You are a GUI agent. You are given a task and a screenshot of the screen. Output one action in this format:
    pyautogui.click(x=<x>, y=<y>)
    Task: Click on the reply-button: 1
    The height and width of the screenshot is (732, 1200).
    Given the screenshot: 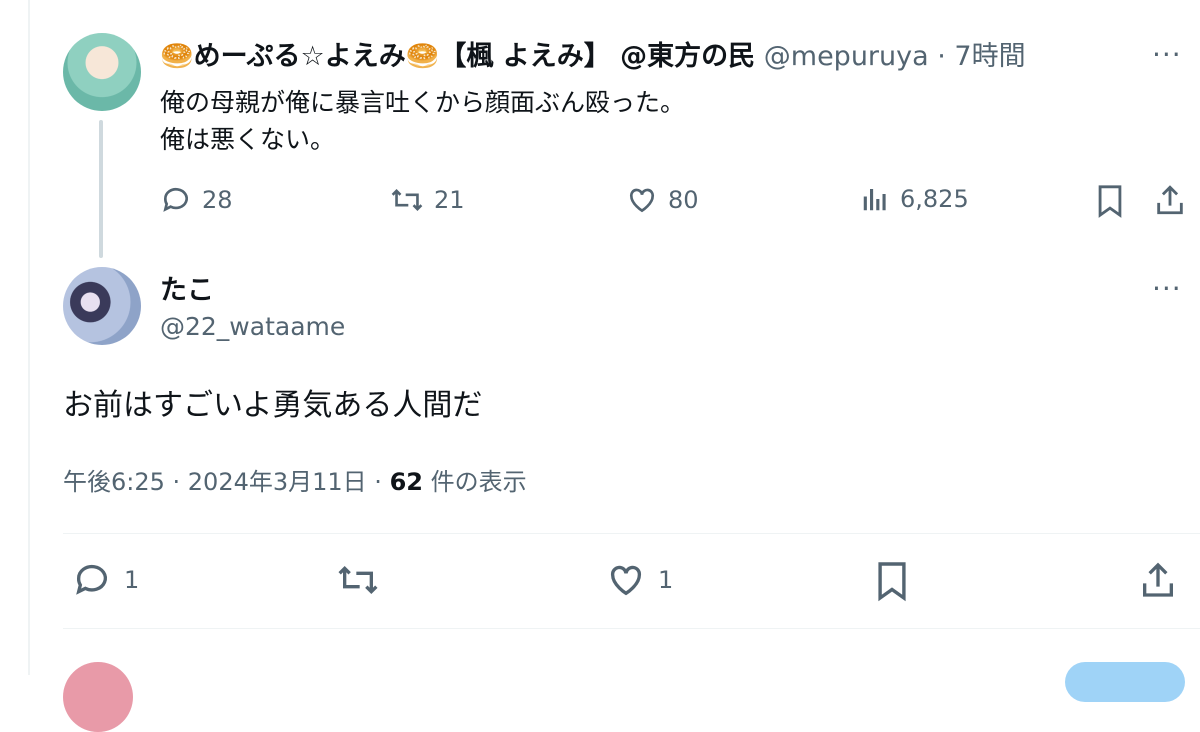 What is the action you would take?
    pyautogui.click(x=105, y=580)
    